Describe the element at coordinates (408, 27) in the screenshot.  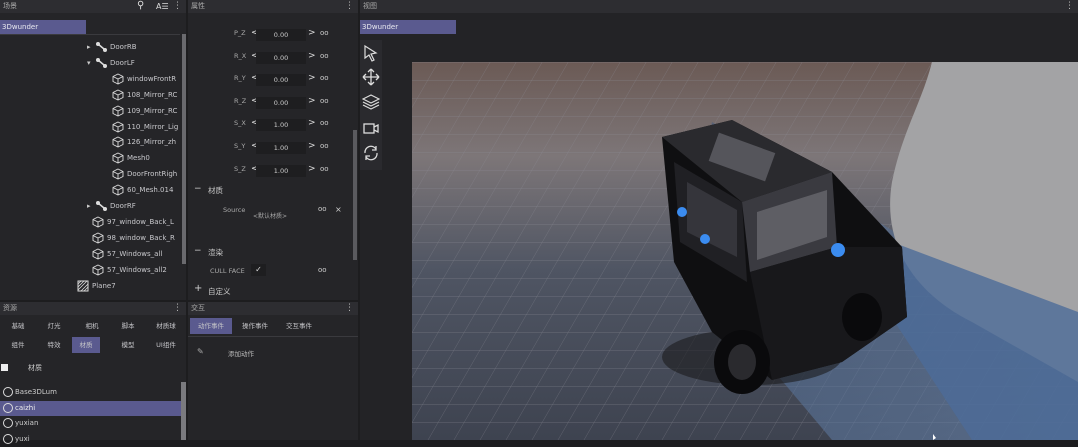
I see `viewport-tab: 3Dwunder` at that location.